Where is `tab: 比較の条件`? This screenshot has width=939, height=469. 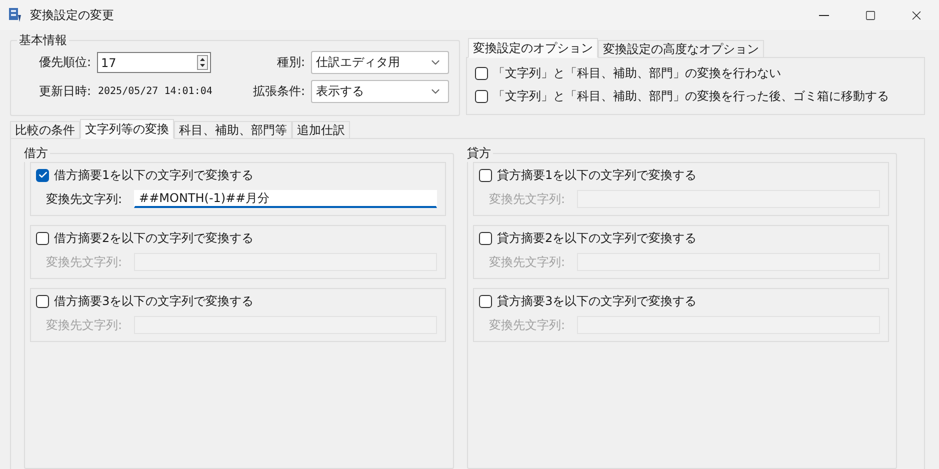
tab: 比較の条件 is located at coordinates (45, 130).